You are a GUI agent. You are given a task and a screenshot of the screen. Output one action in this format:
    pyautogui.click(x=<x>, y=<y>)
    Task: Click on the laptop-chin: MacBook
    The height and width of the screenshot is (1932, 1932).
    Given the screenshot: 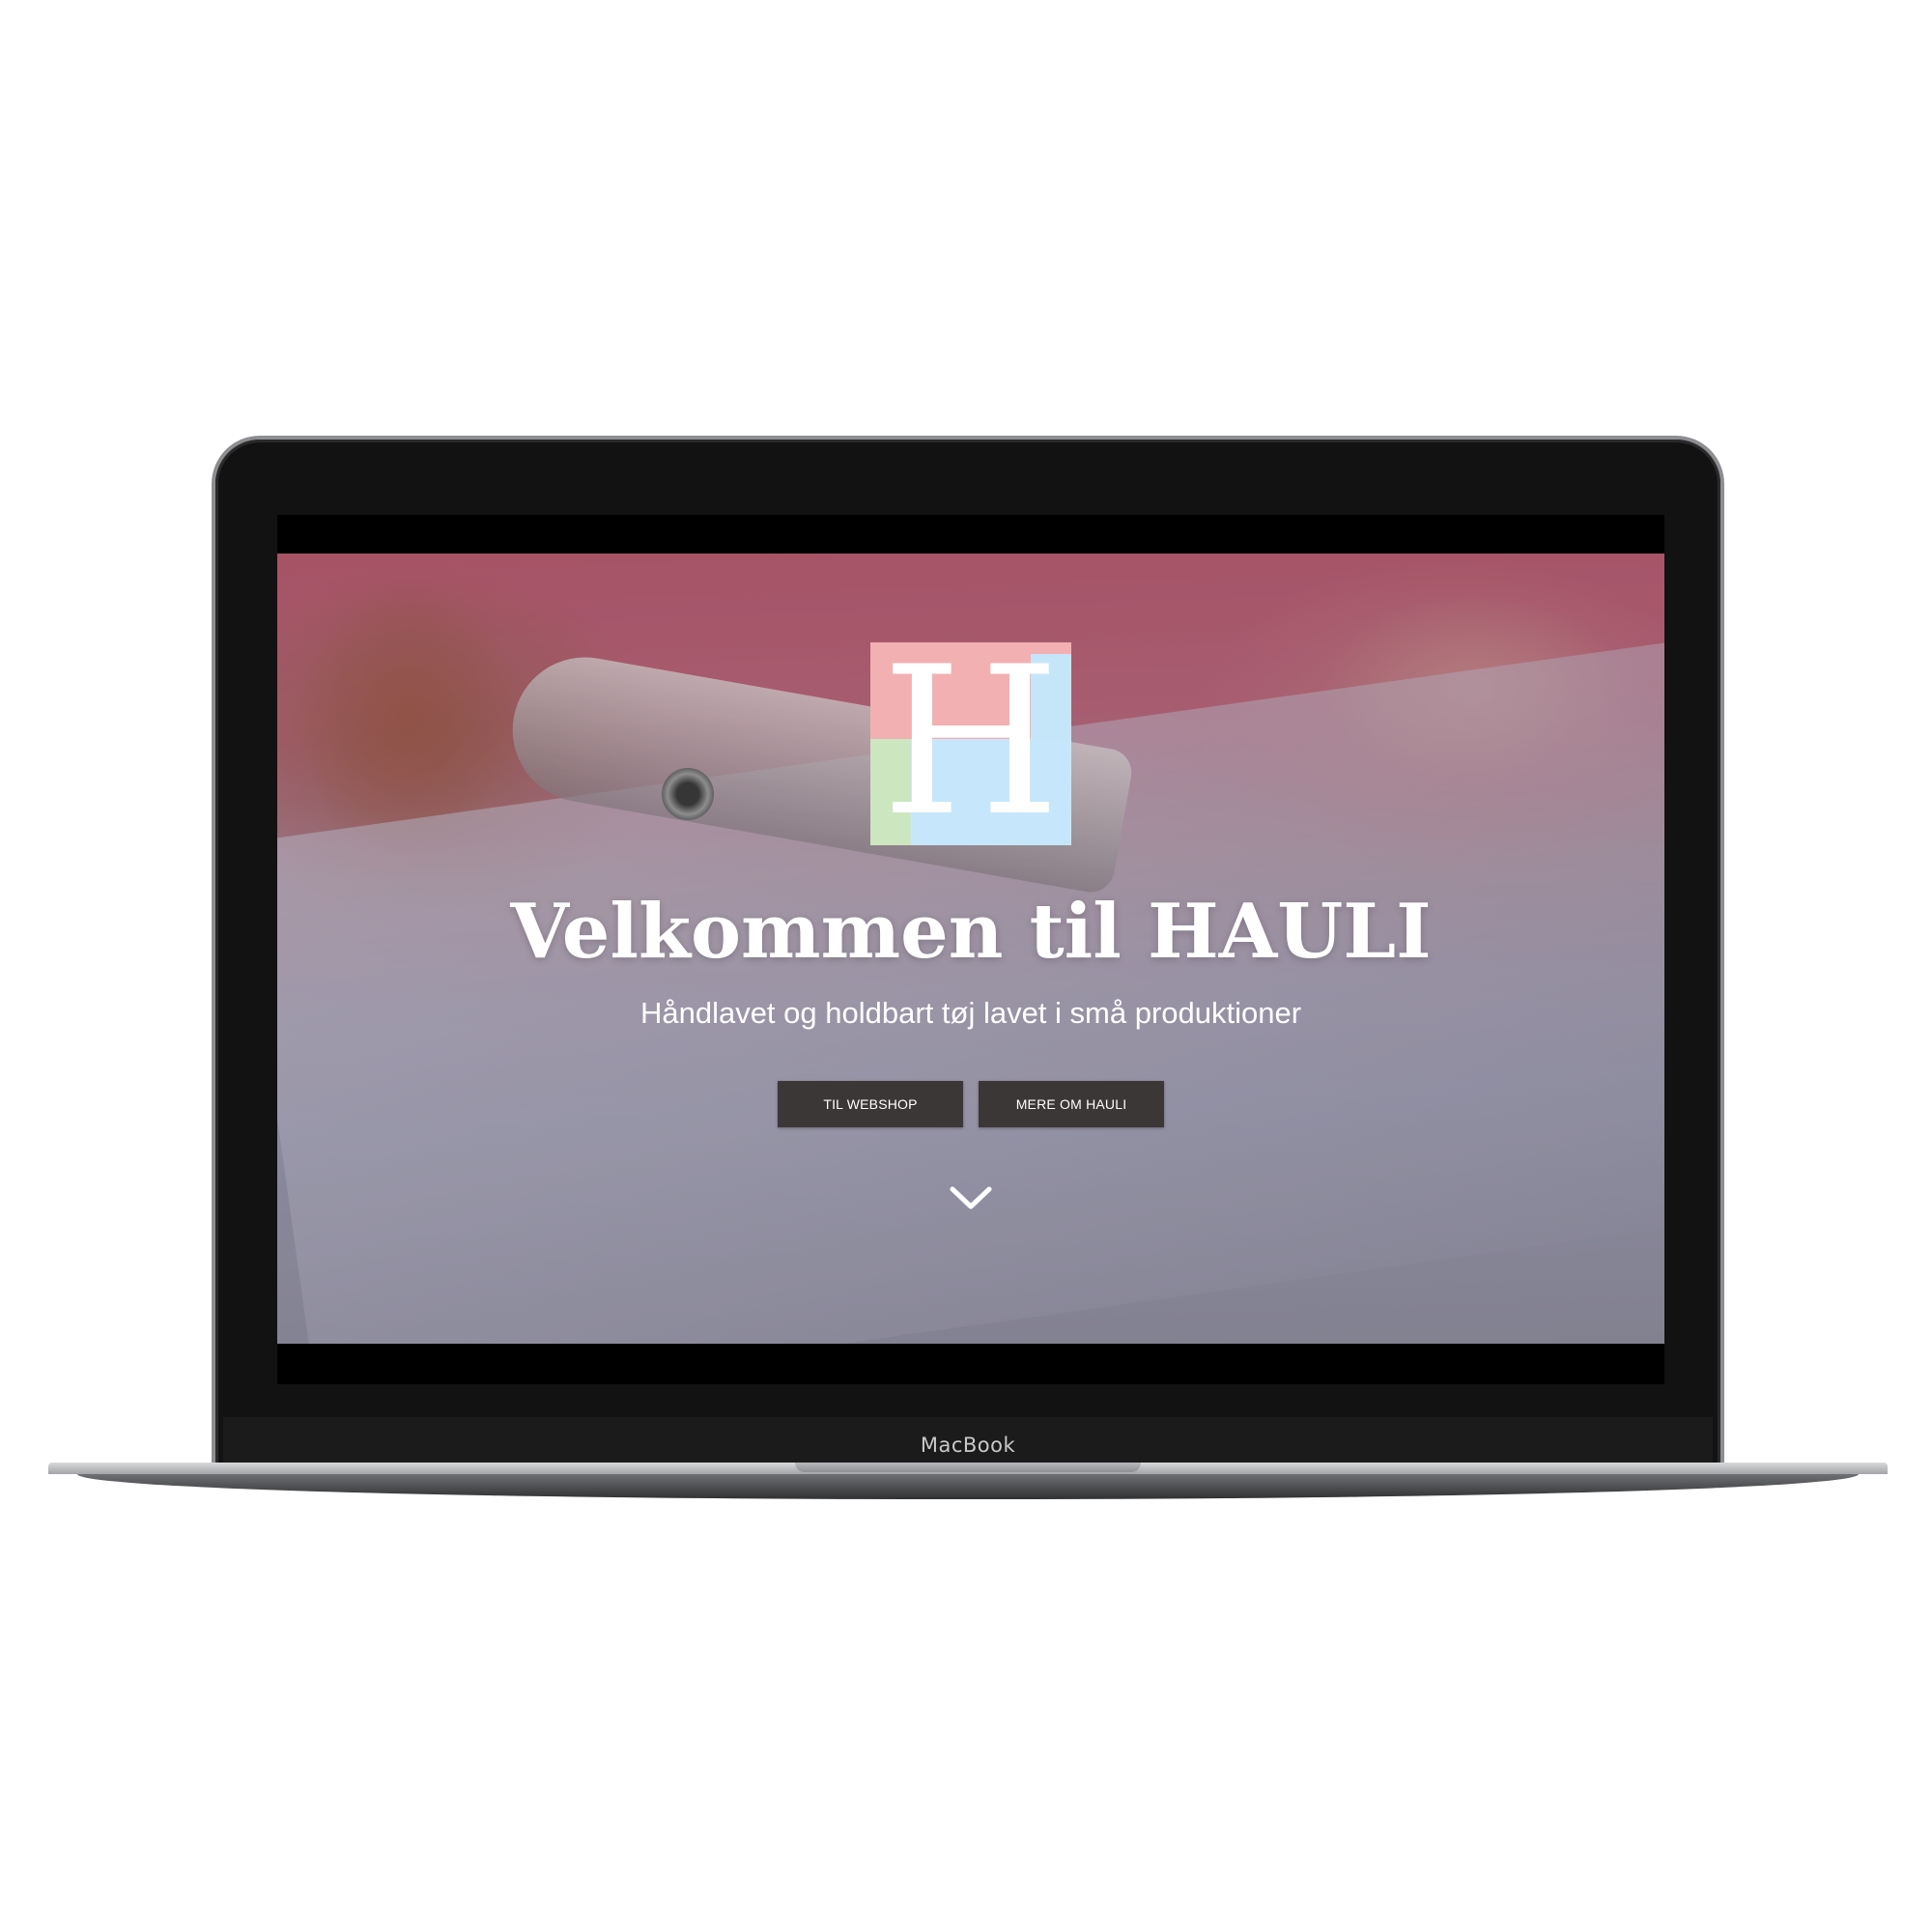 What is the action you would take?
    pyautogui.click(x=968, y=1441)
    